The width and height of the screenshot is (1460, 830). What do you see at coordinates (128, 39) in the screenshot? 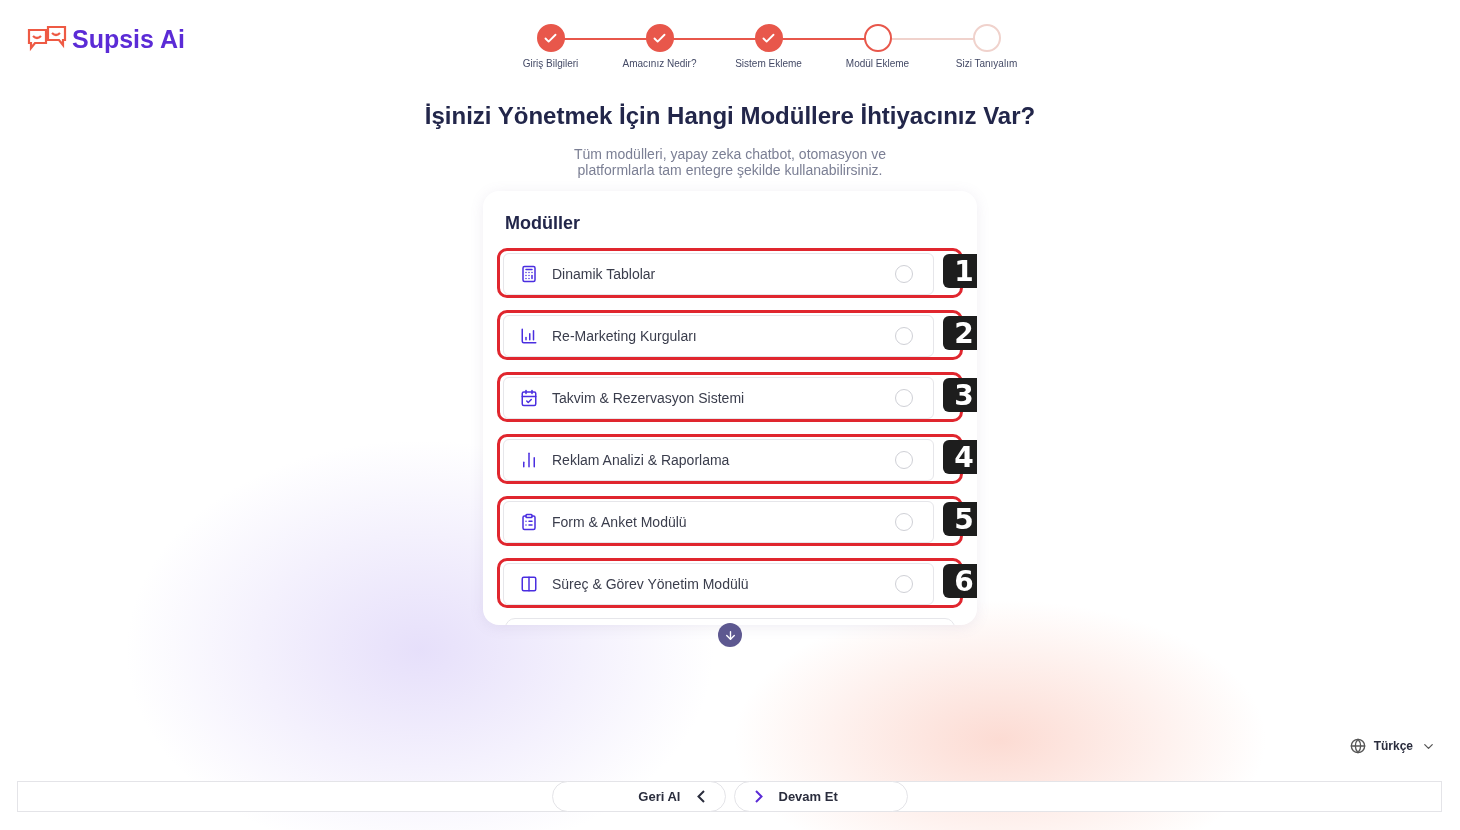
I see `logo-text: Supsis Ai` at bounding box center [128, 39].